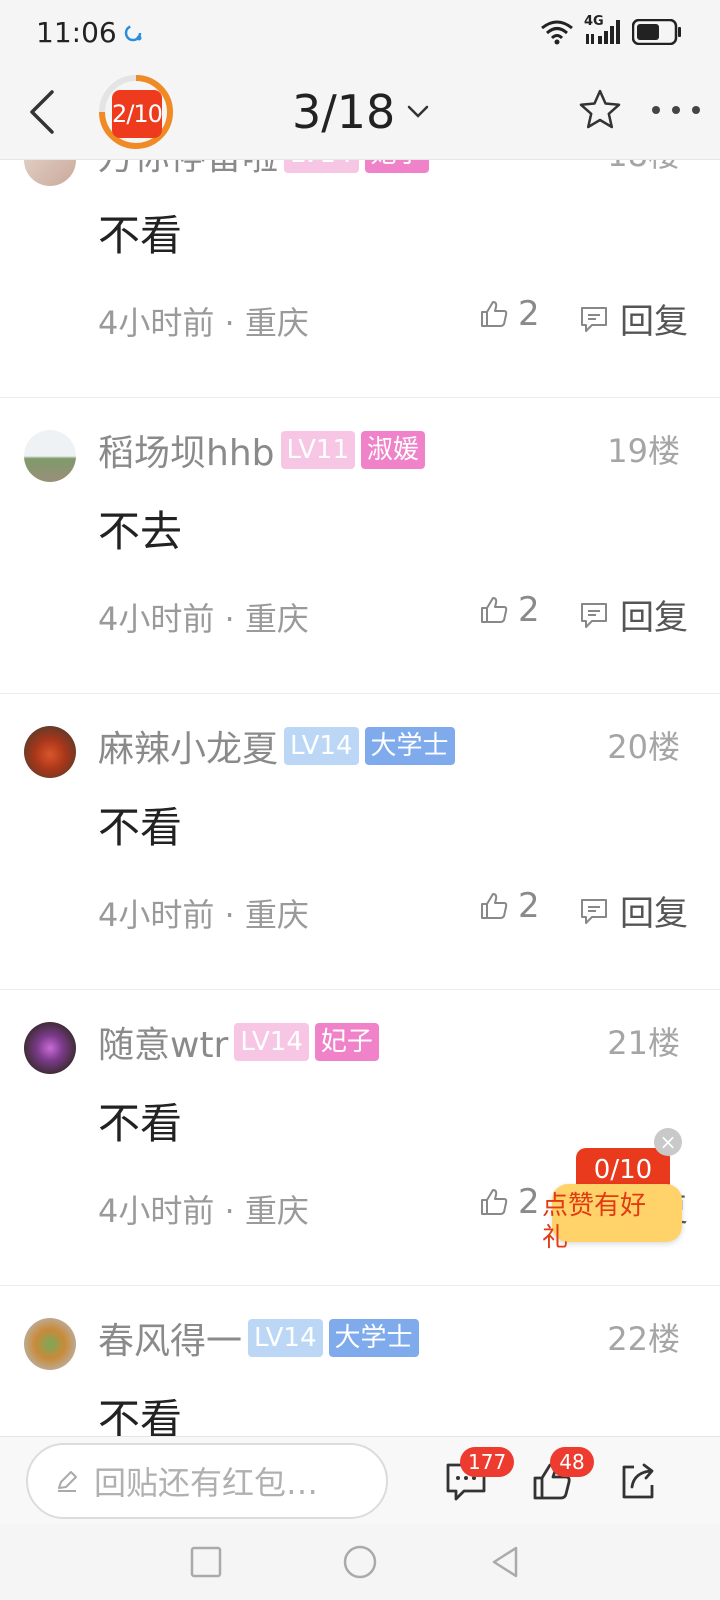 This screenshot has height=1600, width=720. Describe the element at coordinates (623, 1168) in the screenshot. I see `promo-progress: 0/10` at that location.